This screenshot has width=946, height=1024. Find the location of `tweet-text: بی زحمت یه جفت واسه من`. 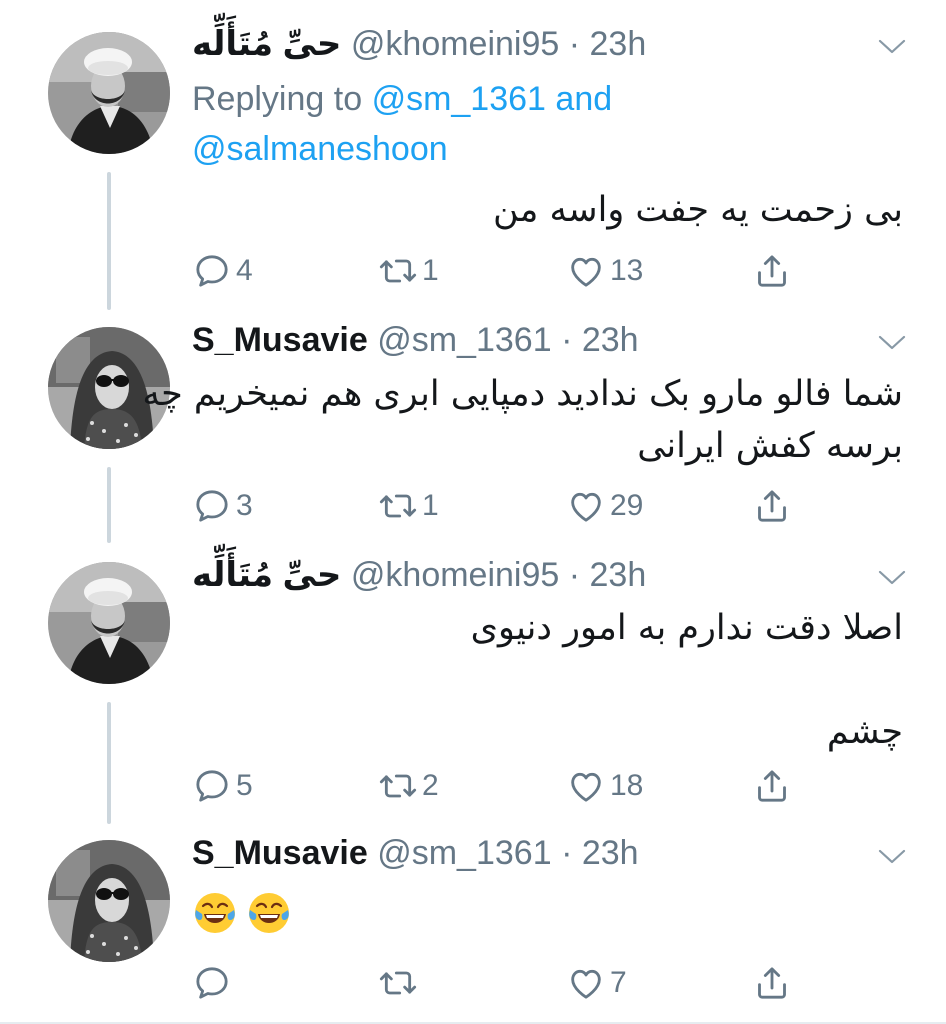

tweet-text: بی زحمت یه جفت واسه من is located at coordinates (698, 210).